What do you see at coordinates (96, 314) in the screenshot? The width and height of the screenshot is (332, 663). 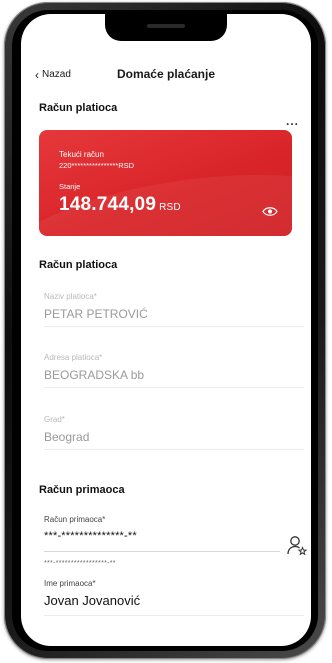 I see `payer-name-value: PETAR PETROVIĆ` at bounding box center [96, 314].